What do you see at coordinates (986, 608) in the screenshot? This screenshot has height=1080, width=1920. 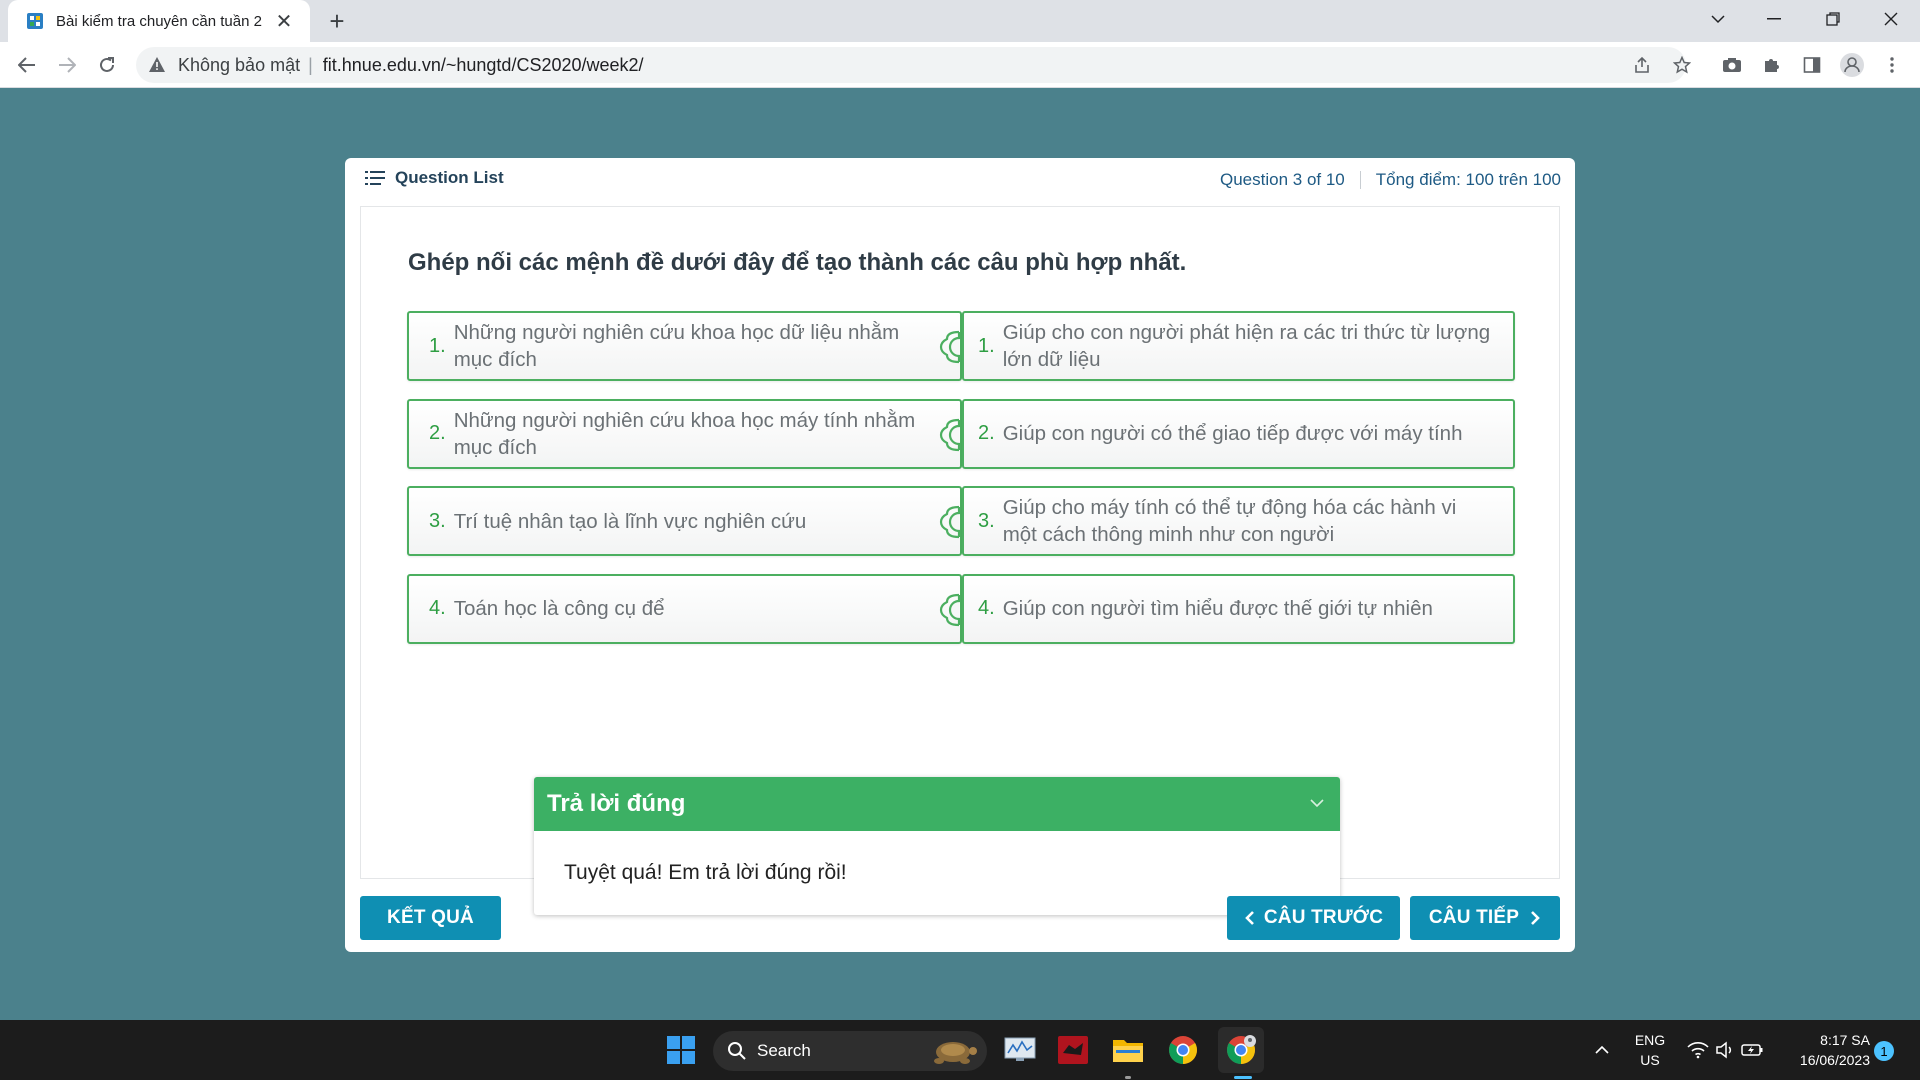 I see `response-number: 4.` at bounding box center [986, 608].